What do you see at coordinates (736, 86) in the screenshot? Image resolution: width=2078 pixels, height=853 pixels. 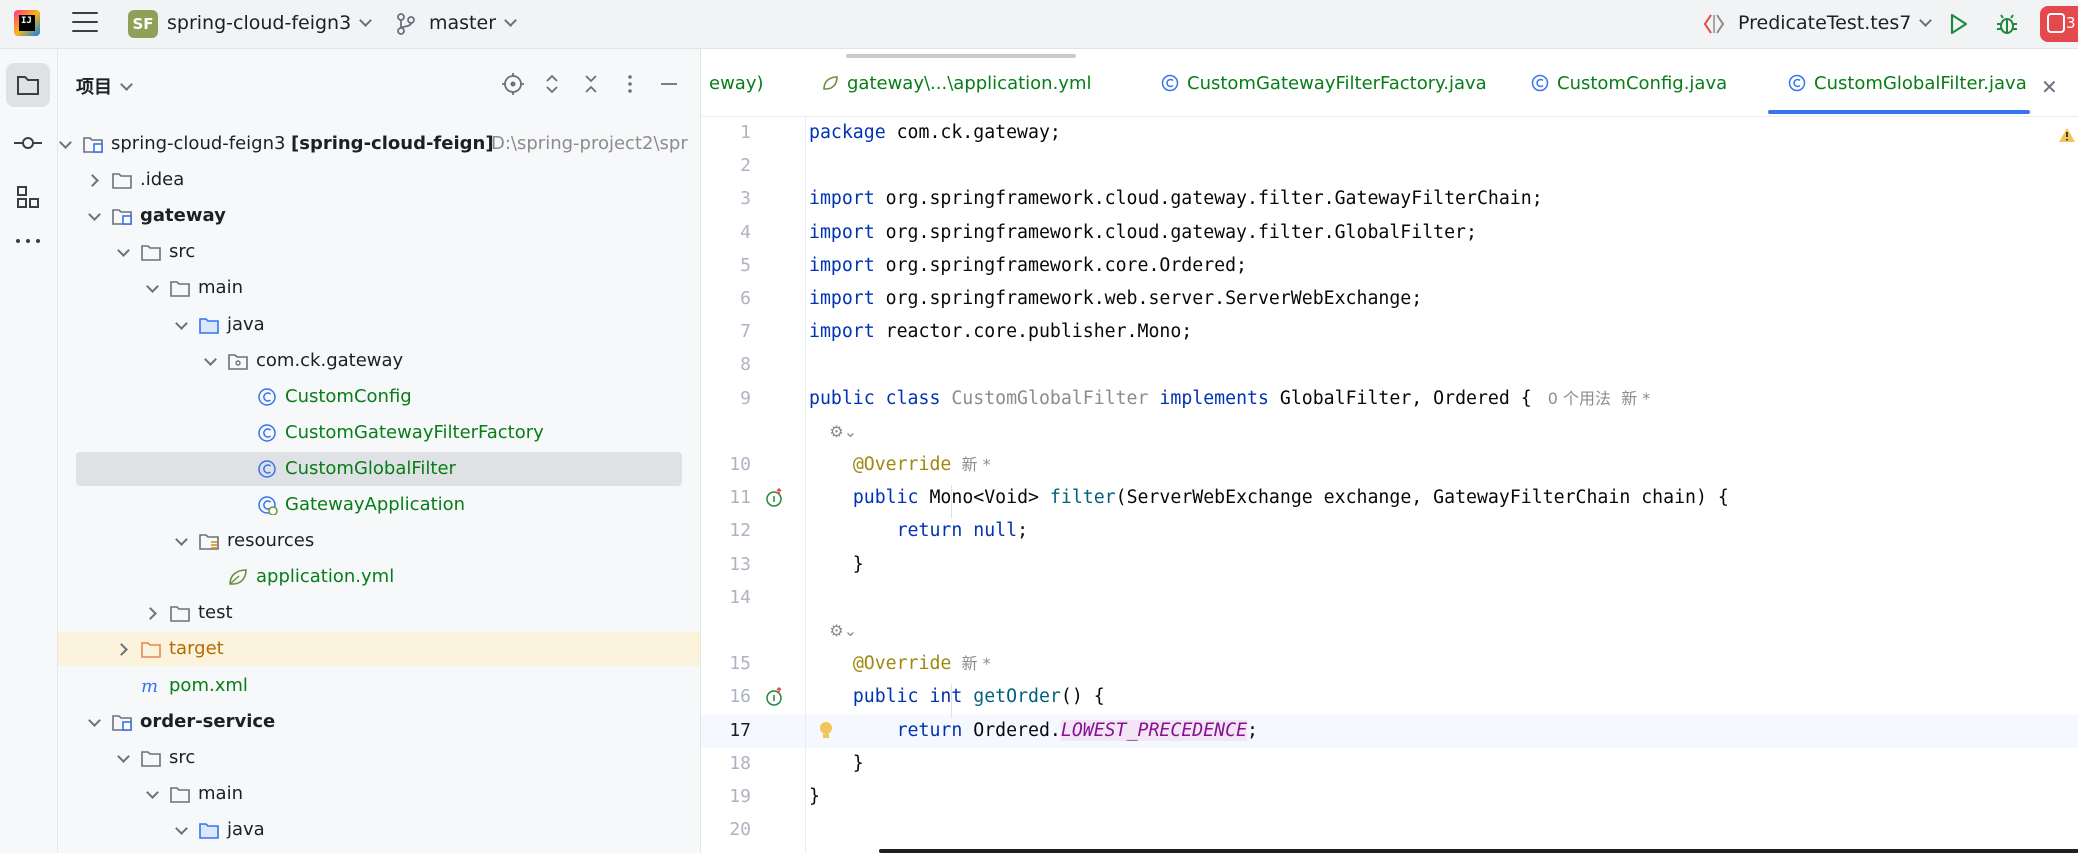 I see `tab-gateway: eway)` at bounding box center [736, 86].